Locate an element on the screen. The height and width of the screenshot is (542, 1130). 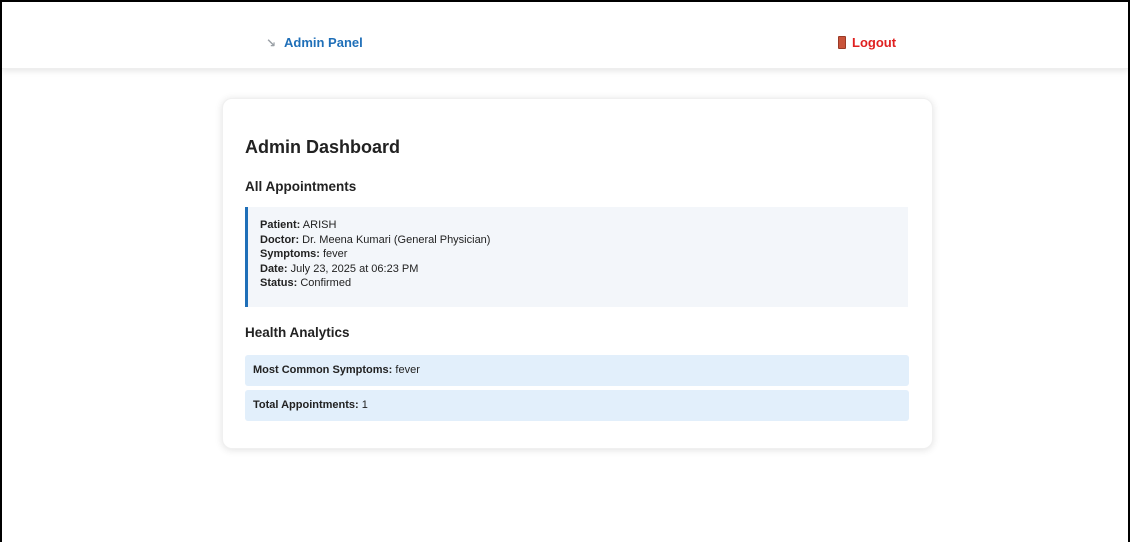
appointment-patient: Patient: ARISH is located at coordinates (584, 225).